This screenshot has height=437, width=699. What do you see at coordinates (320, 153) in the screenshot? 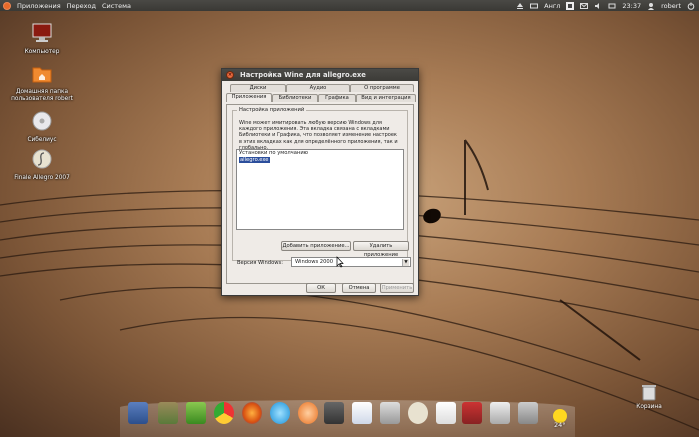
I see `list-item: Установки по умолчанию` at bounding box center [320, 153].